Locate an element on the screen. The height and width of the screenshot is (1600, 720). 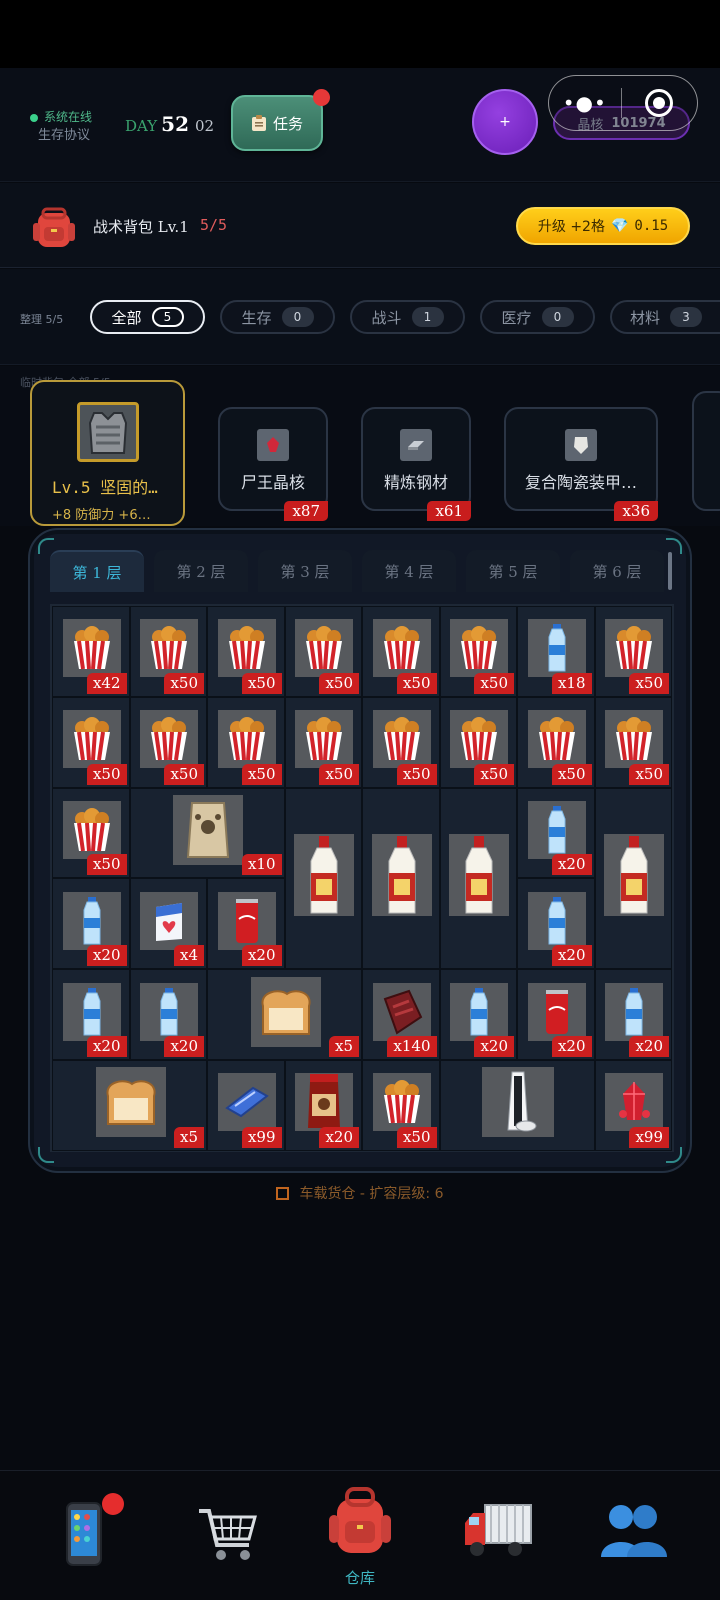
chili-item-slot: x20 is located at coordinates (323, 1105).